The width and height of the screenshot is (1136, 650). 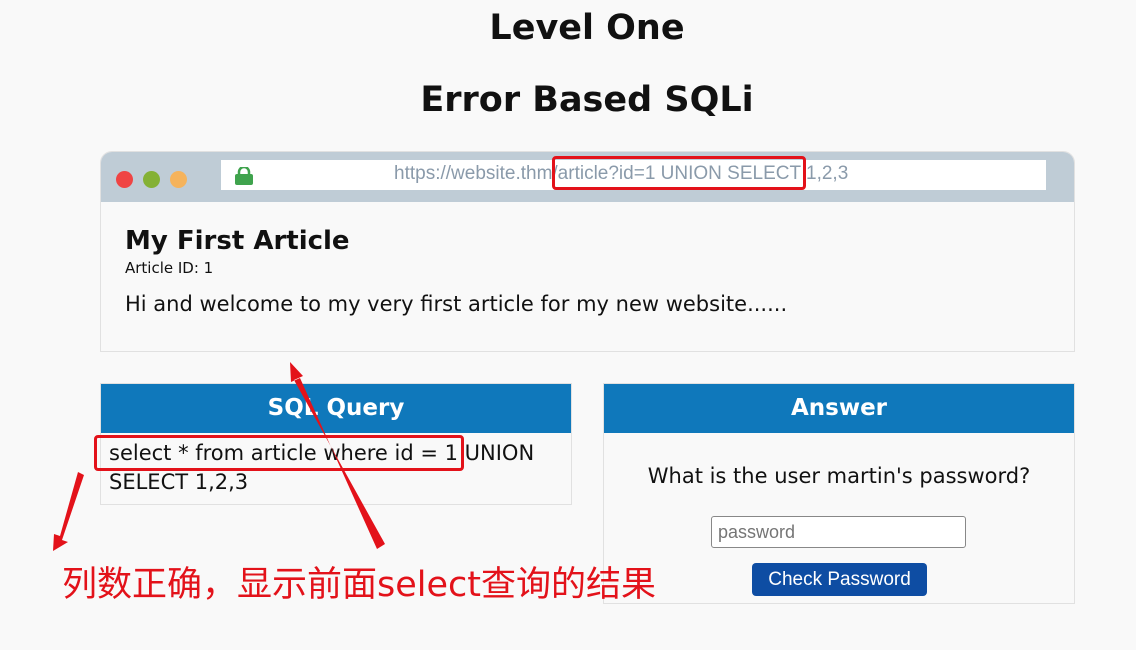 What do you see at coordinates (219, 456) in the screenshot?
I see `annotation-arrows` at bounding box center [219, 456].